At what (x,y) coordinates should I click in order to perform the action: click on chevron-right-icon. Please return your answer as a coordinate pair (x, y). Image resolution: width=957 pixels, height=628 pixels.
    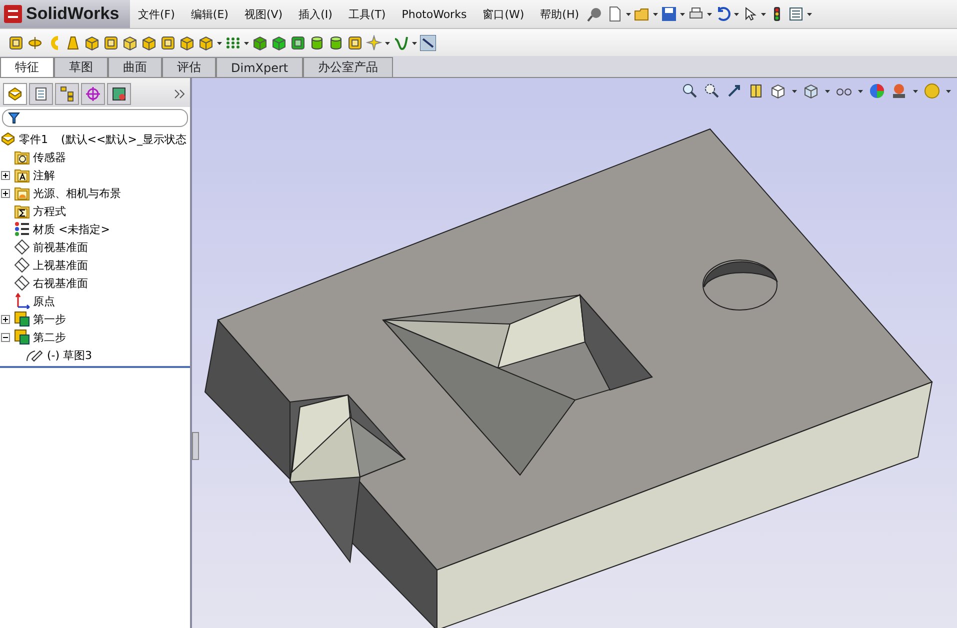
    Looking at the image, I should click on (180, 94).